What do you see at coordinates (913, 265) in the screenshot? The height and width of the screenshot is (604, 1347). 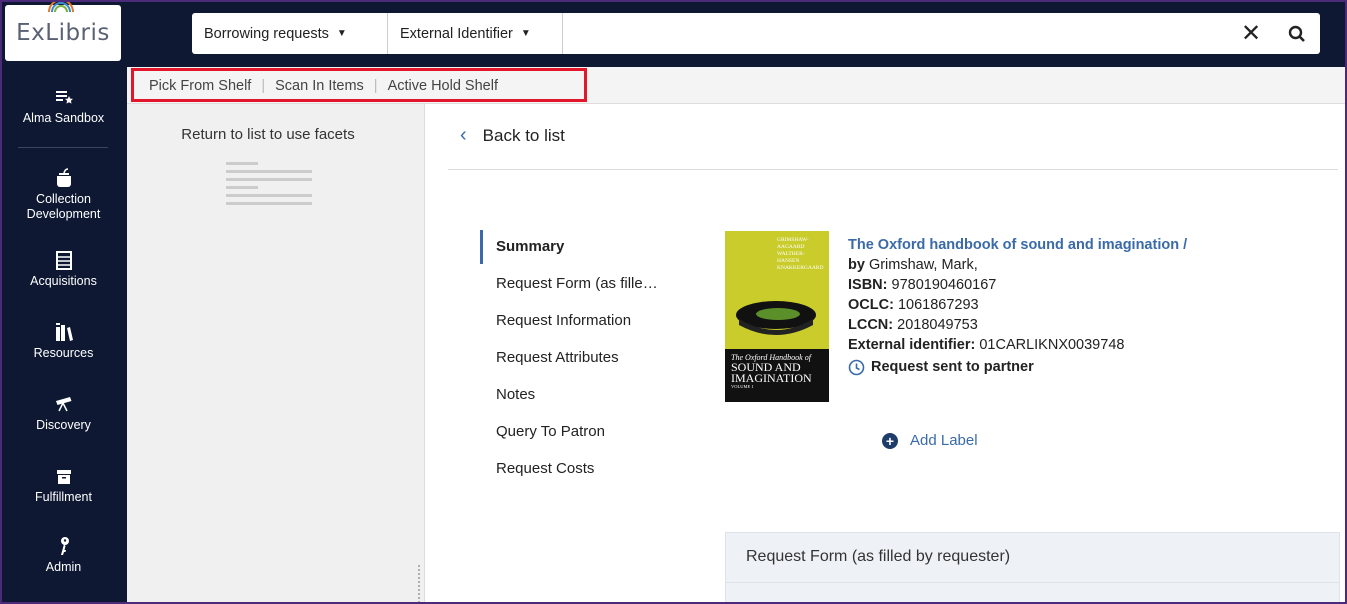 I see `record-author: by Grimshaw, Mark,` at bounding box center [913, 265].